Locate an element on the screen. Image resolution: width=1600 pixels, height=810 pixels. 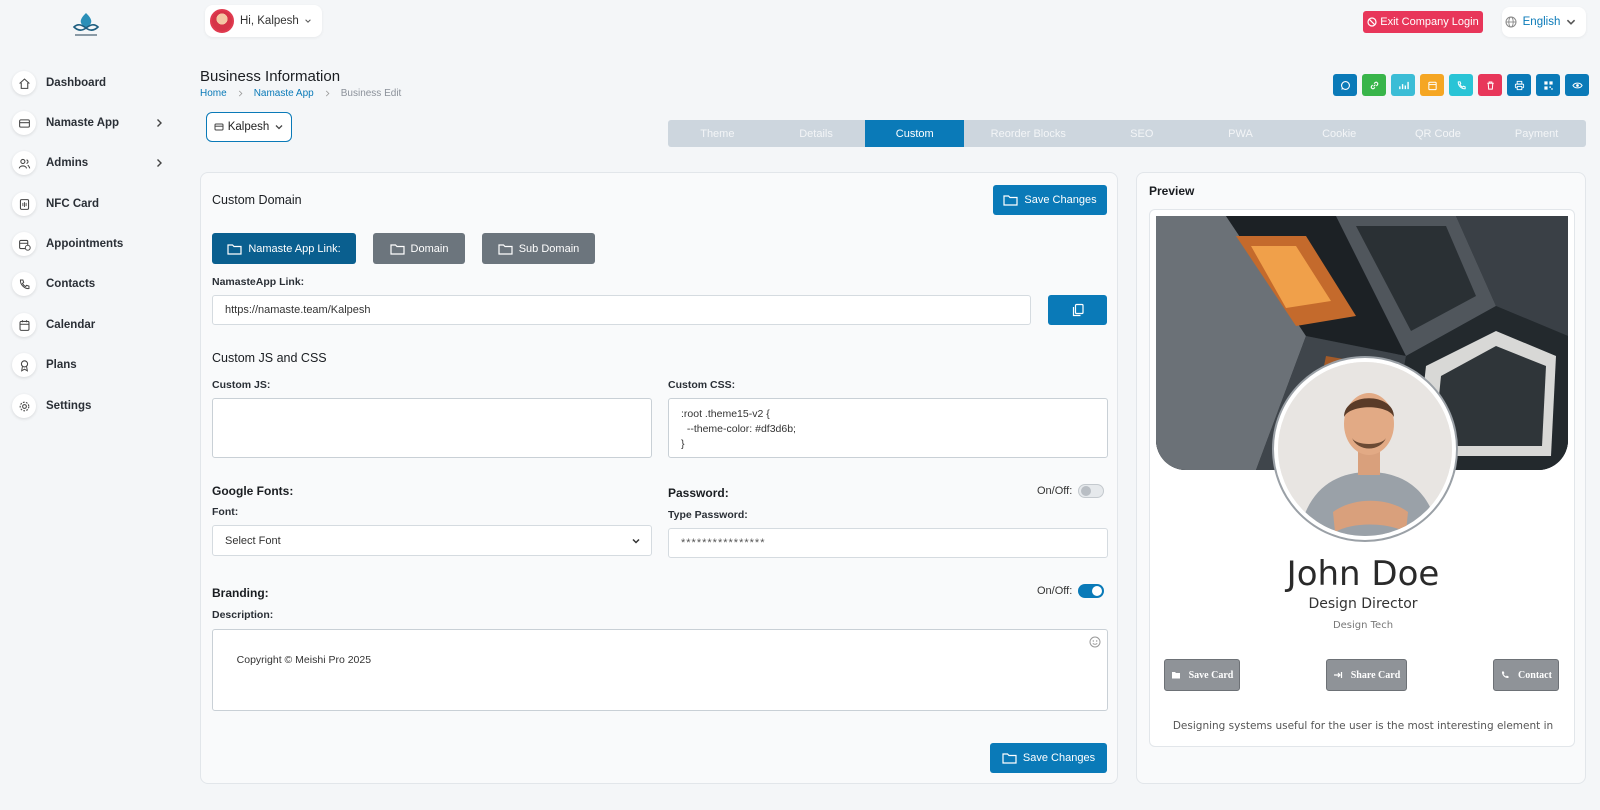
users-icon is located at coordinates (24, 163).